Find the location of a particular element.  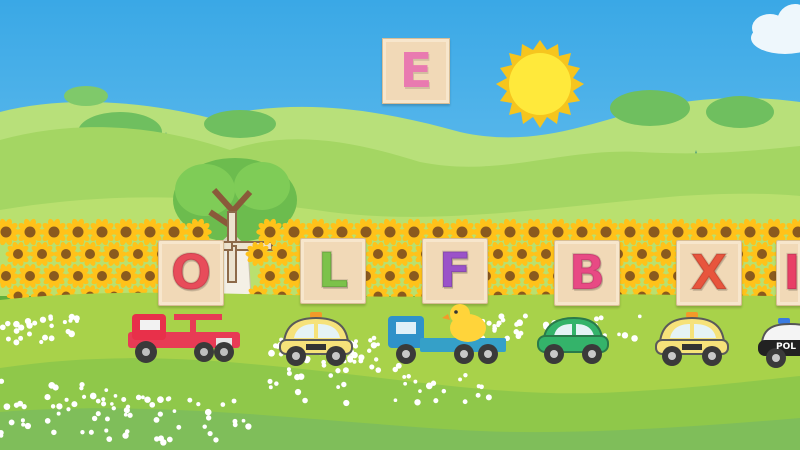

letter-block-5: X is located at coordinates (709, 273).